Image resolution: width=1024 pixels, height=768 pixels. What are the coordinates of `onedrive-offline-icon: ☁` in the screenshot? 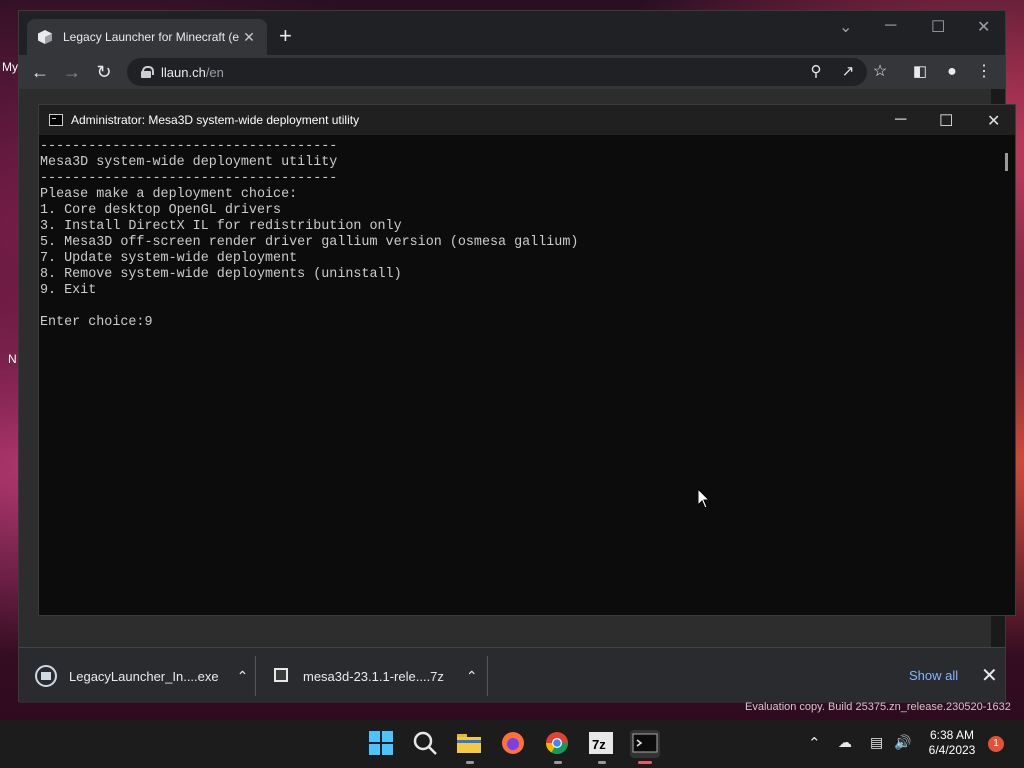 It's located at (845, 742).